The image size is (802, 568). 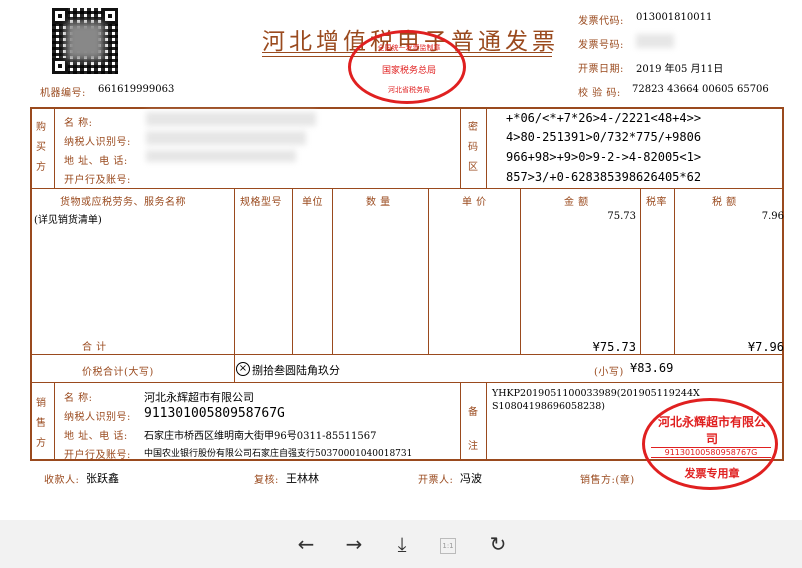 What do you see at coordinates (102, 478) in the screenshot?
I see `payee: 张跃鑫` at bounding box center [102, 478].